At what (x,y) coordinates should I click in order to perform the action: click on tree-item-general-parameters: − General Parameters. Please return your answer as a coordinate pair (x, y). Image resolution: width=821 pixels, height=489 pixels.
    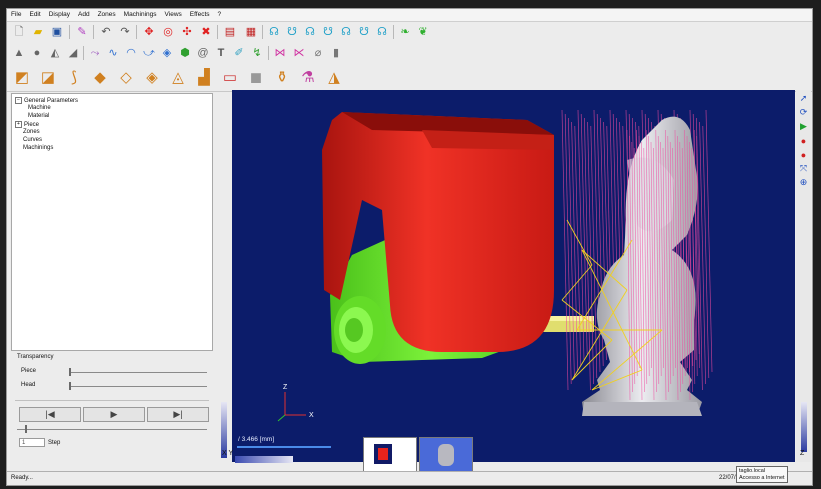
    Looking at the image, I should click on (46, 100).